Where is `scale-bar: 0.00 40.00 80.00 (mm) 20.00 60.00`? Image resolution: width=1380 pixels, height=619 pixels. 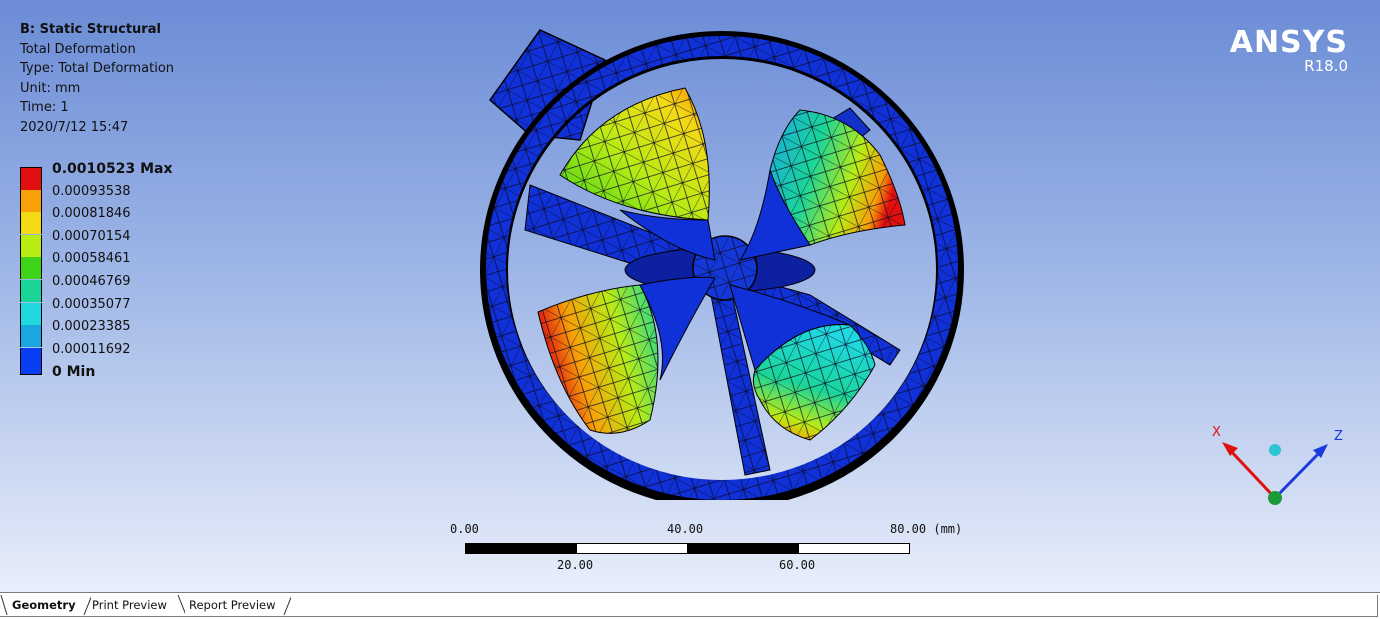
scale-bar: 0.00 40.00 80.00 (mm) 20.00 60.00 is located at coordinates (720, 550).